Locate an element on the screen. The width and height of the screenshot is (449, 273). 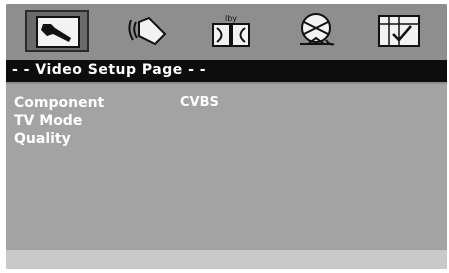
setting-quality: Quality is located at coordinates (42, 139).